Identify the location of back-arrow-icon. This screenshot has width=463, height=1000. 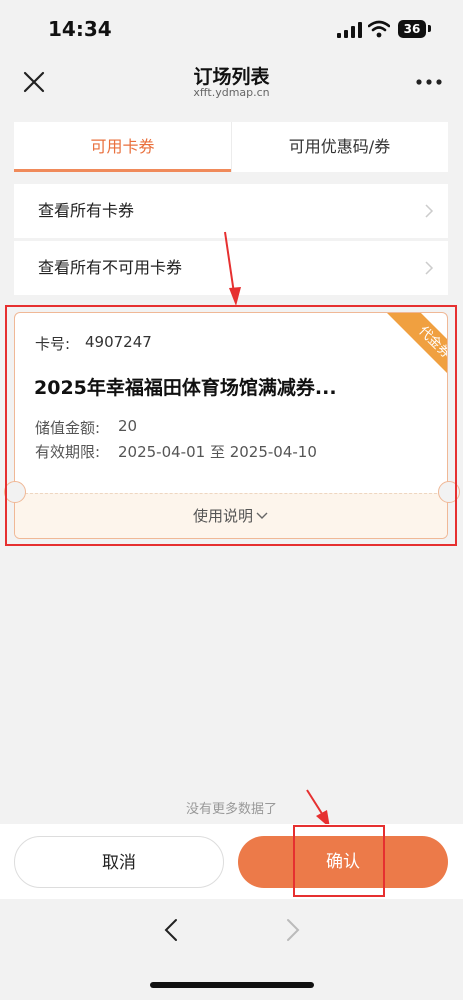
(172, 930).